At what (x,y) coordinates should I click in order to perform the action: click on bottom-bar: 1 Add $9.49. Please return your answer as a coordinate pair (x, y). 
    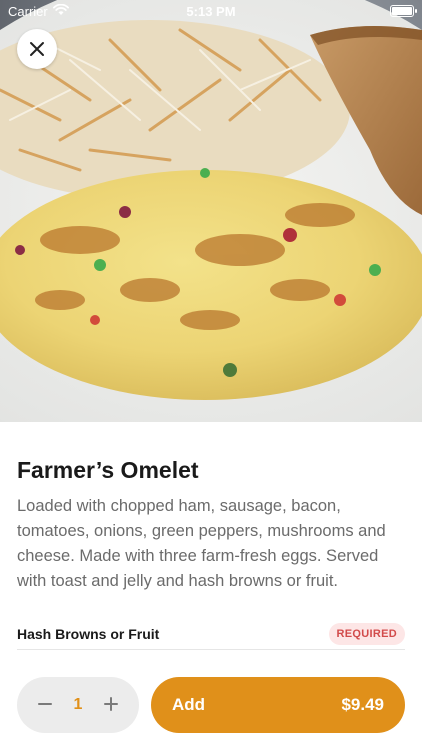
    Looking at the image, I should click on (211, 705).